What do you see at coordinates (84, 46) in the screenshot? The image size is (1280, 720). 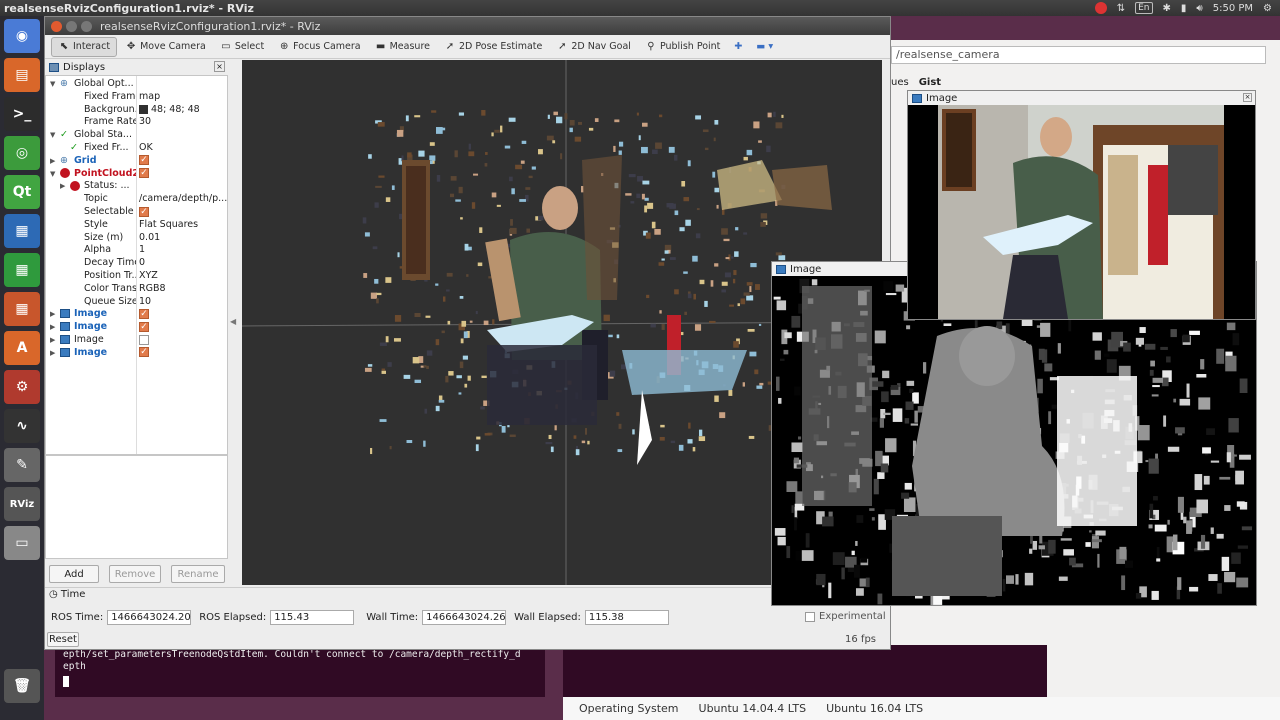 I see `tool-interact: ⬉ Interact` at bounding box center [84, 46].